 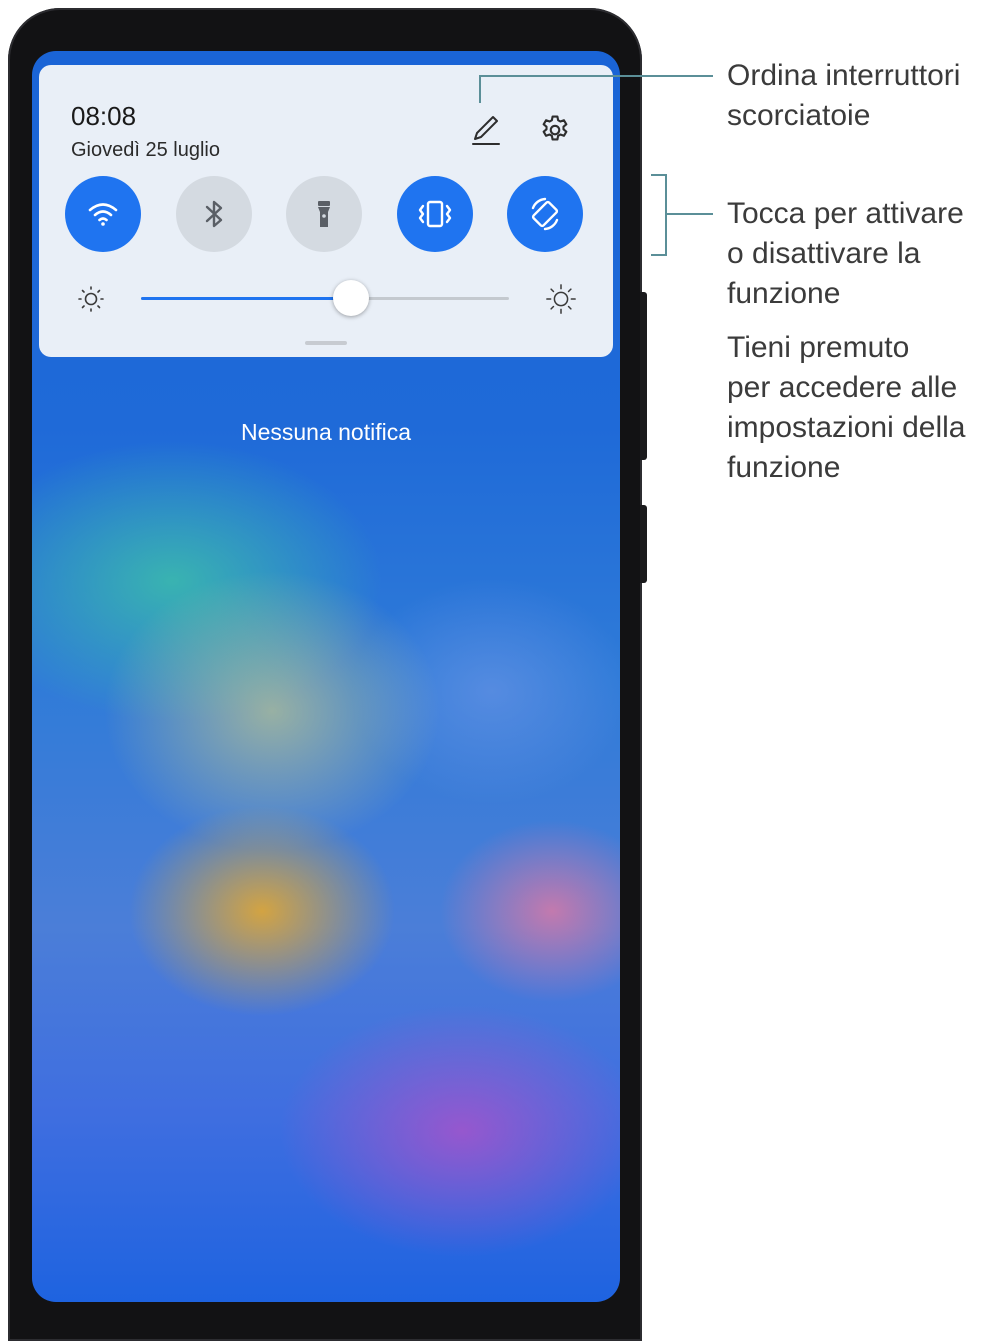 I want to click on wifi-toggle, so click(x=103, y=214).